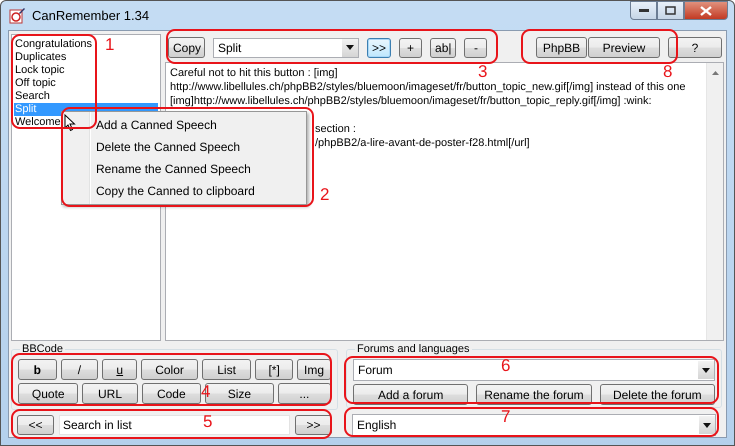 This screenshot has height=446, width=735. Describe the element at coordinates (120, 369) in the screenshot. I see `bbcode-button: u` at that location.